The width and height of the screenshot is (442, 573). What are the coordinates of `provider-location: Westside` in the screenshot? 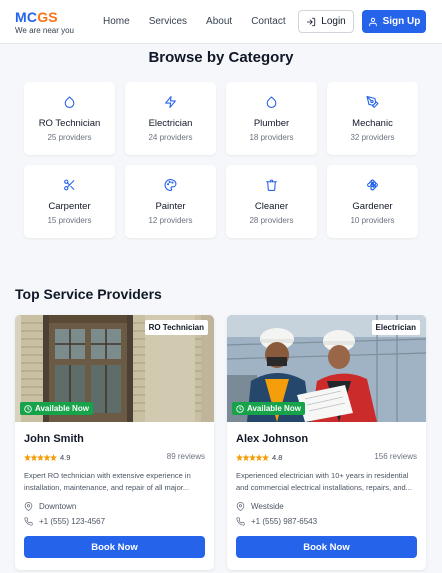 It's located at (260, 506).